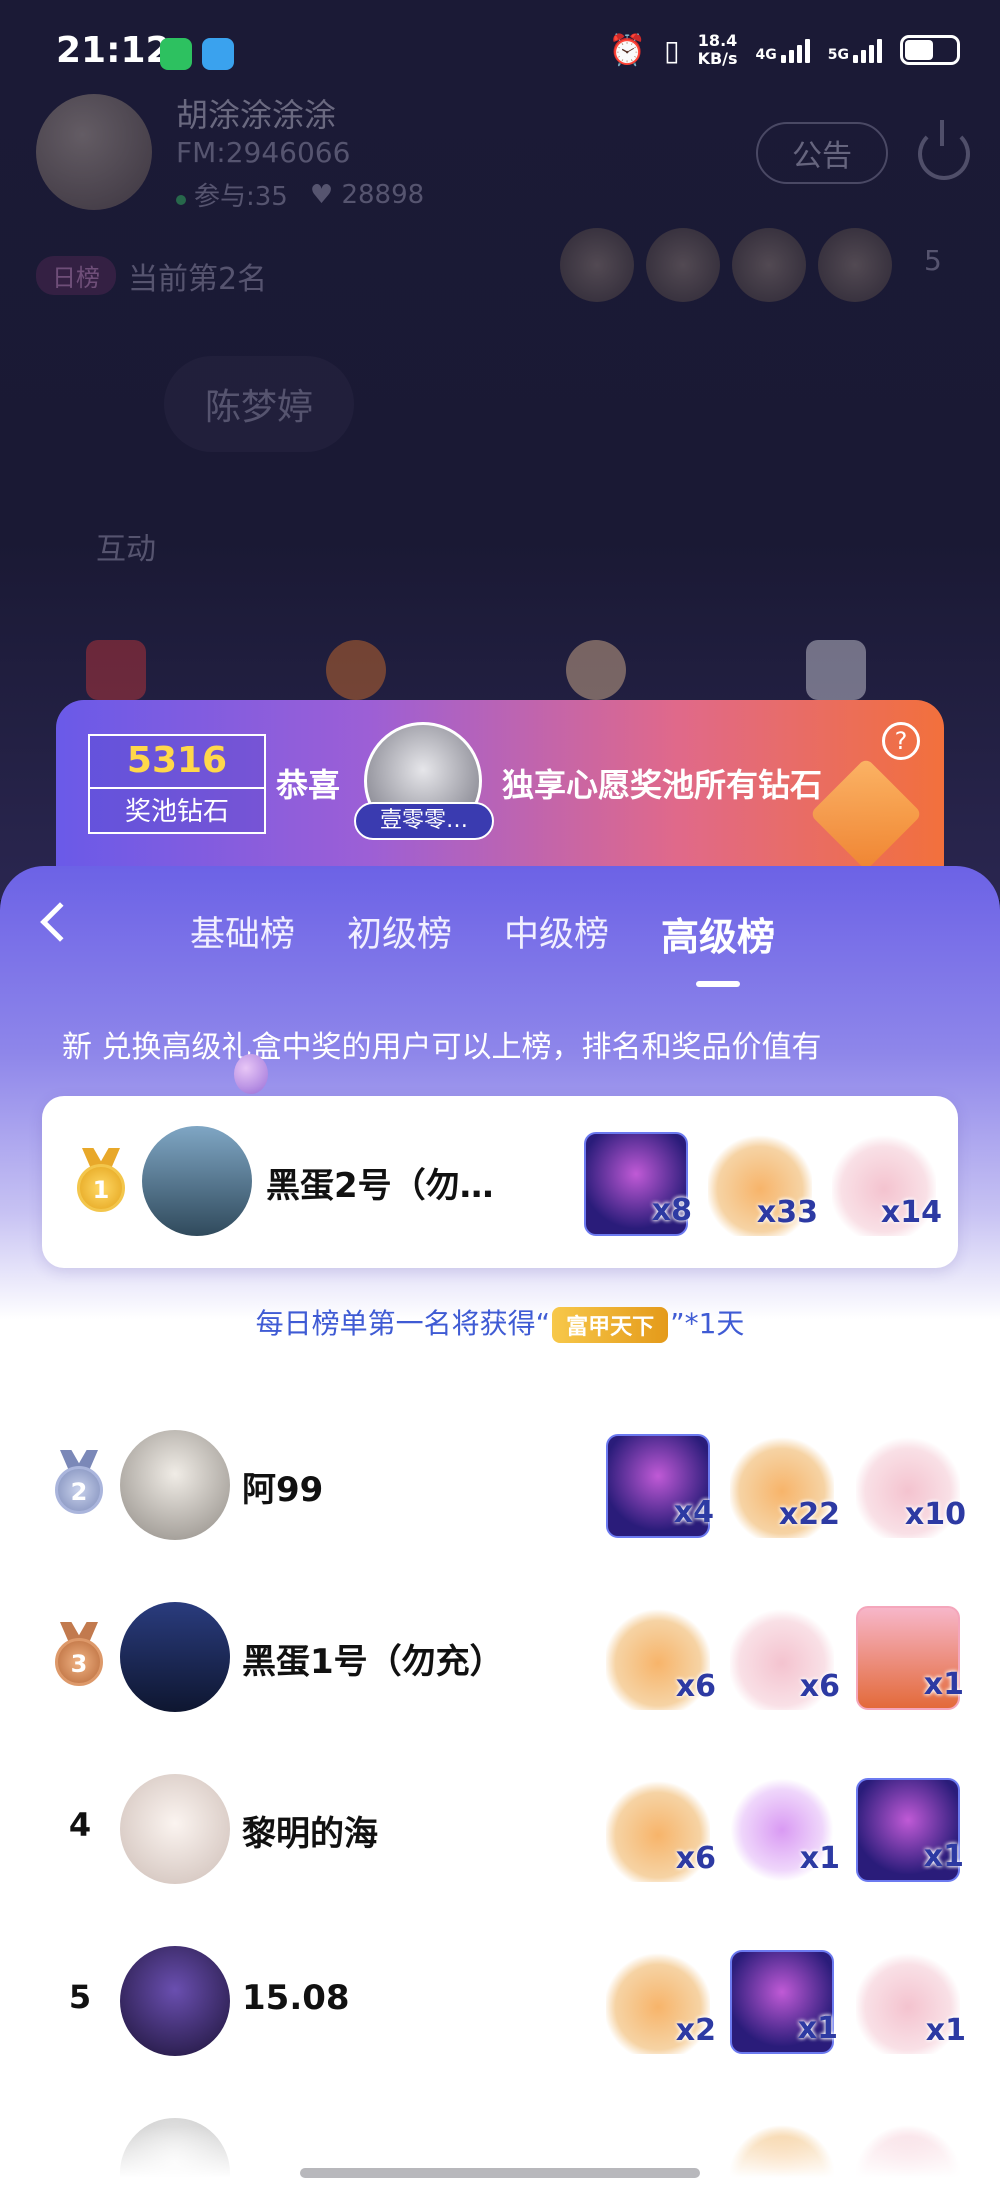 The width and height of the screenshot is (1000, 2200). Describe the element at coordinates (259, 404) in the screenshot. I see `mic-seat: 陈梦婷` at that location.